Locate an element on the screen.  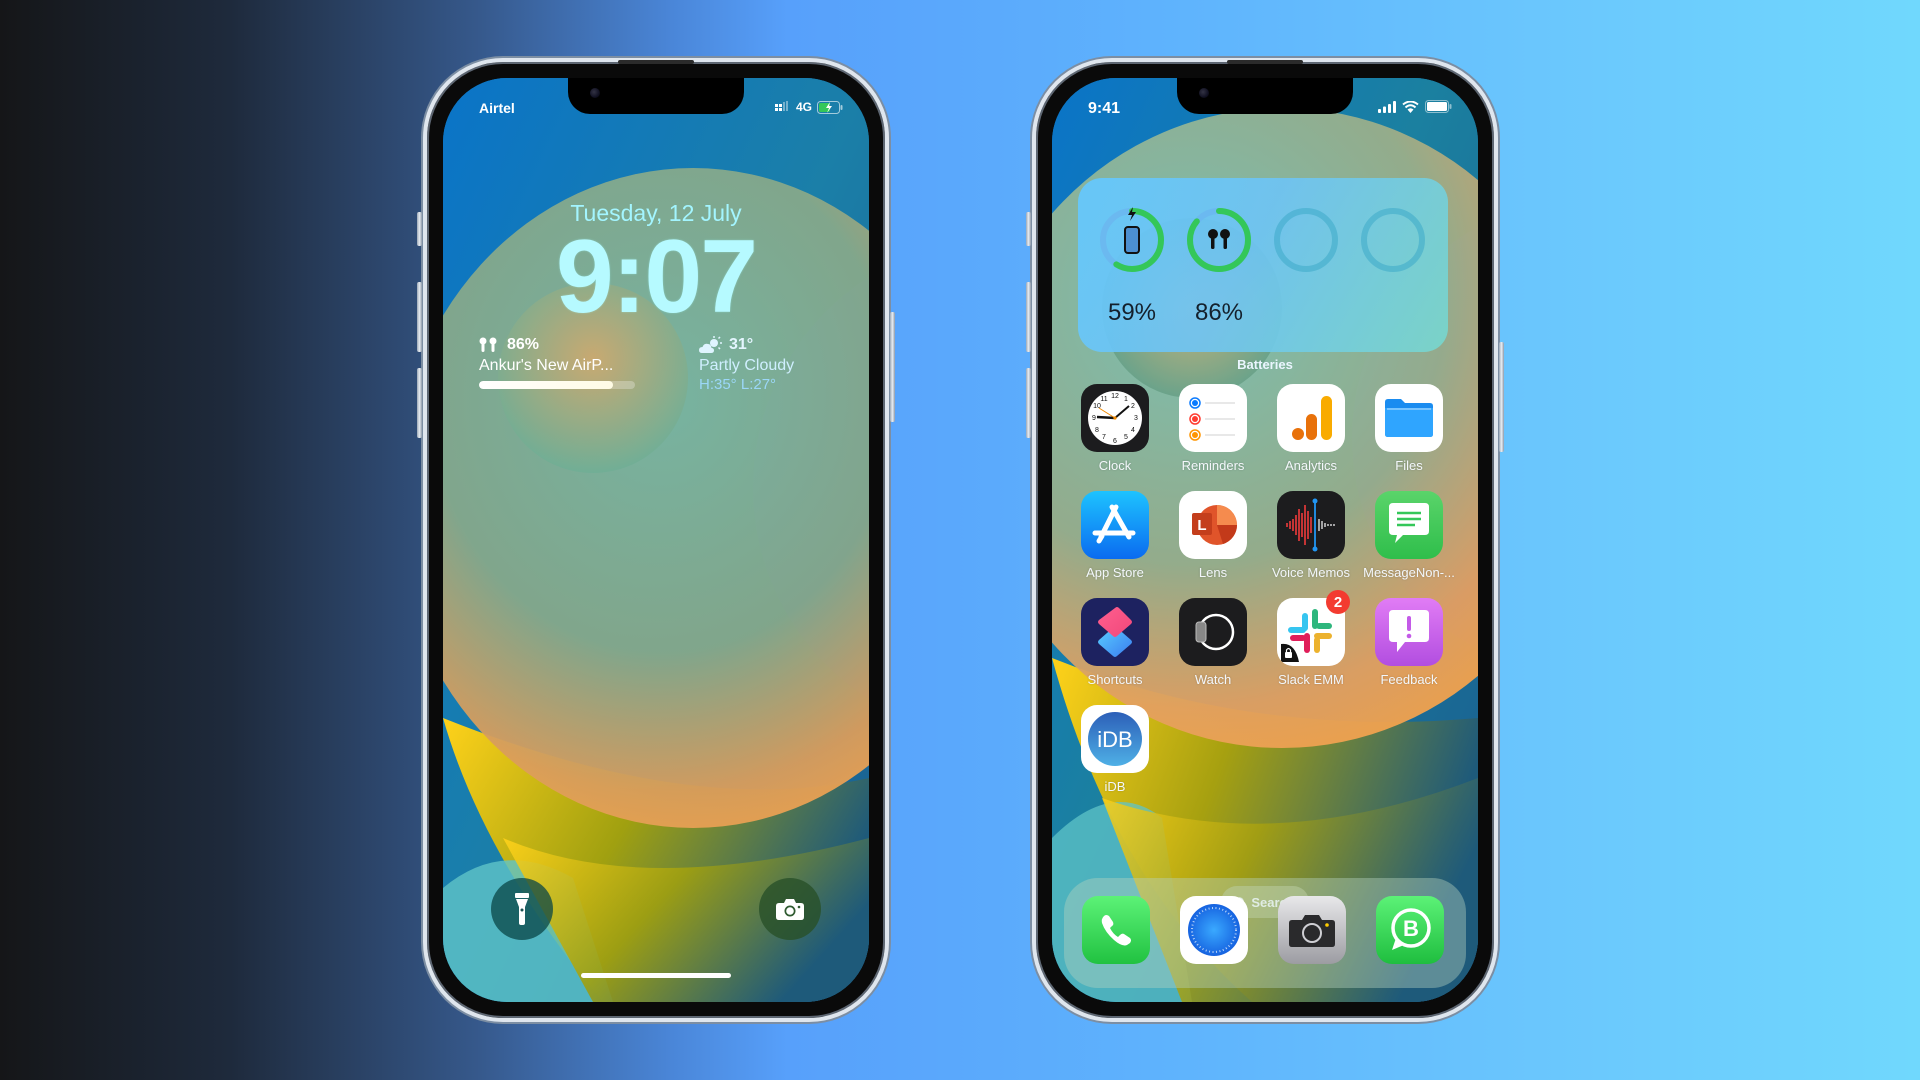
analytics-icon is located at coordinates (1311, 418).